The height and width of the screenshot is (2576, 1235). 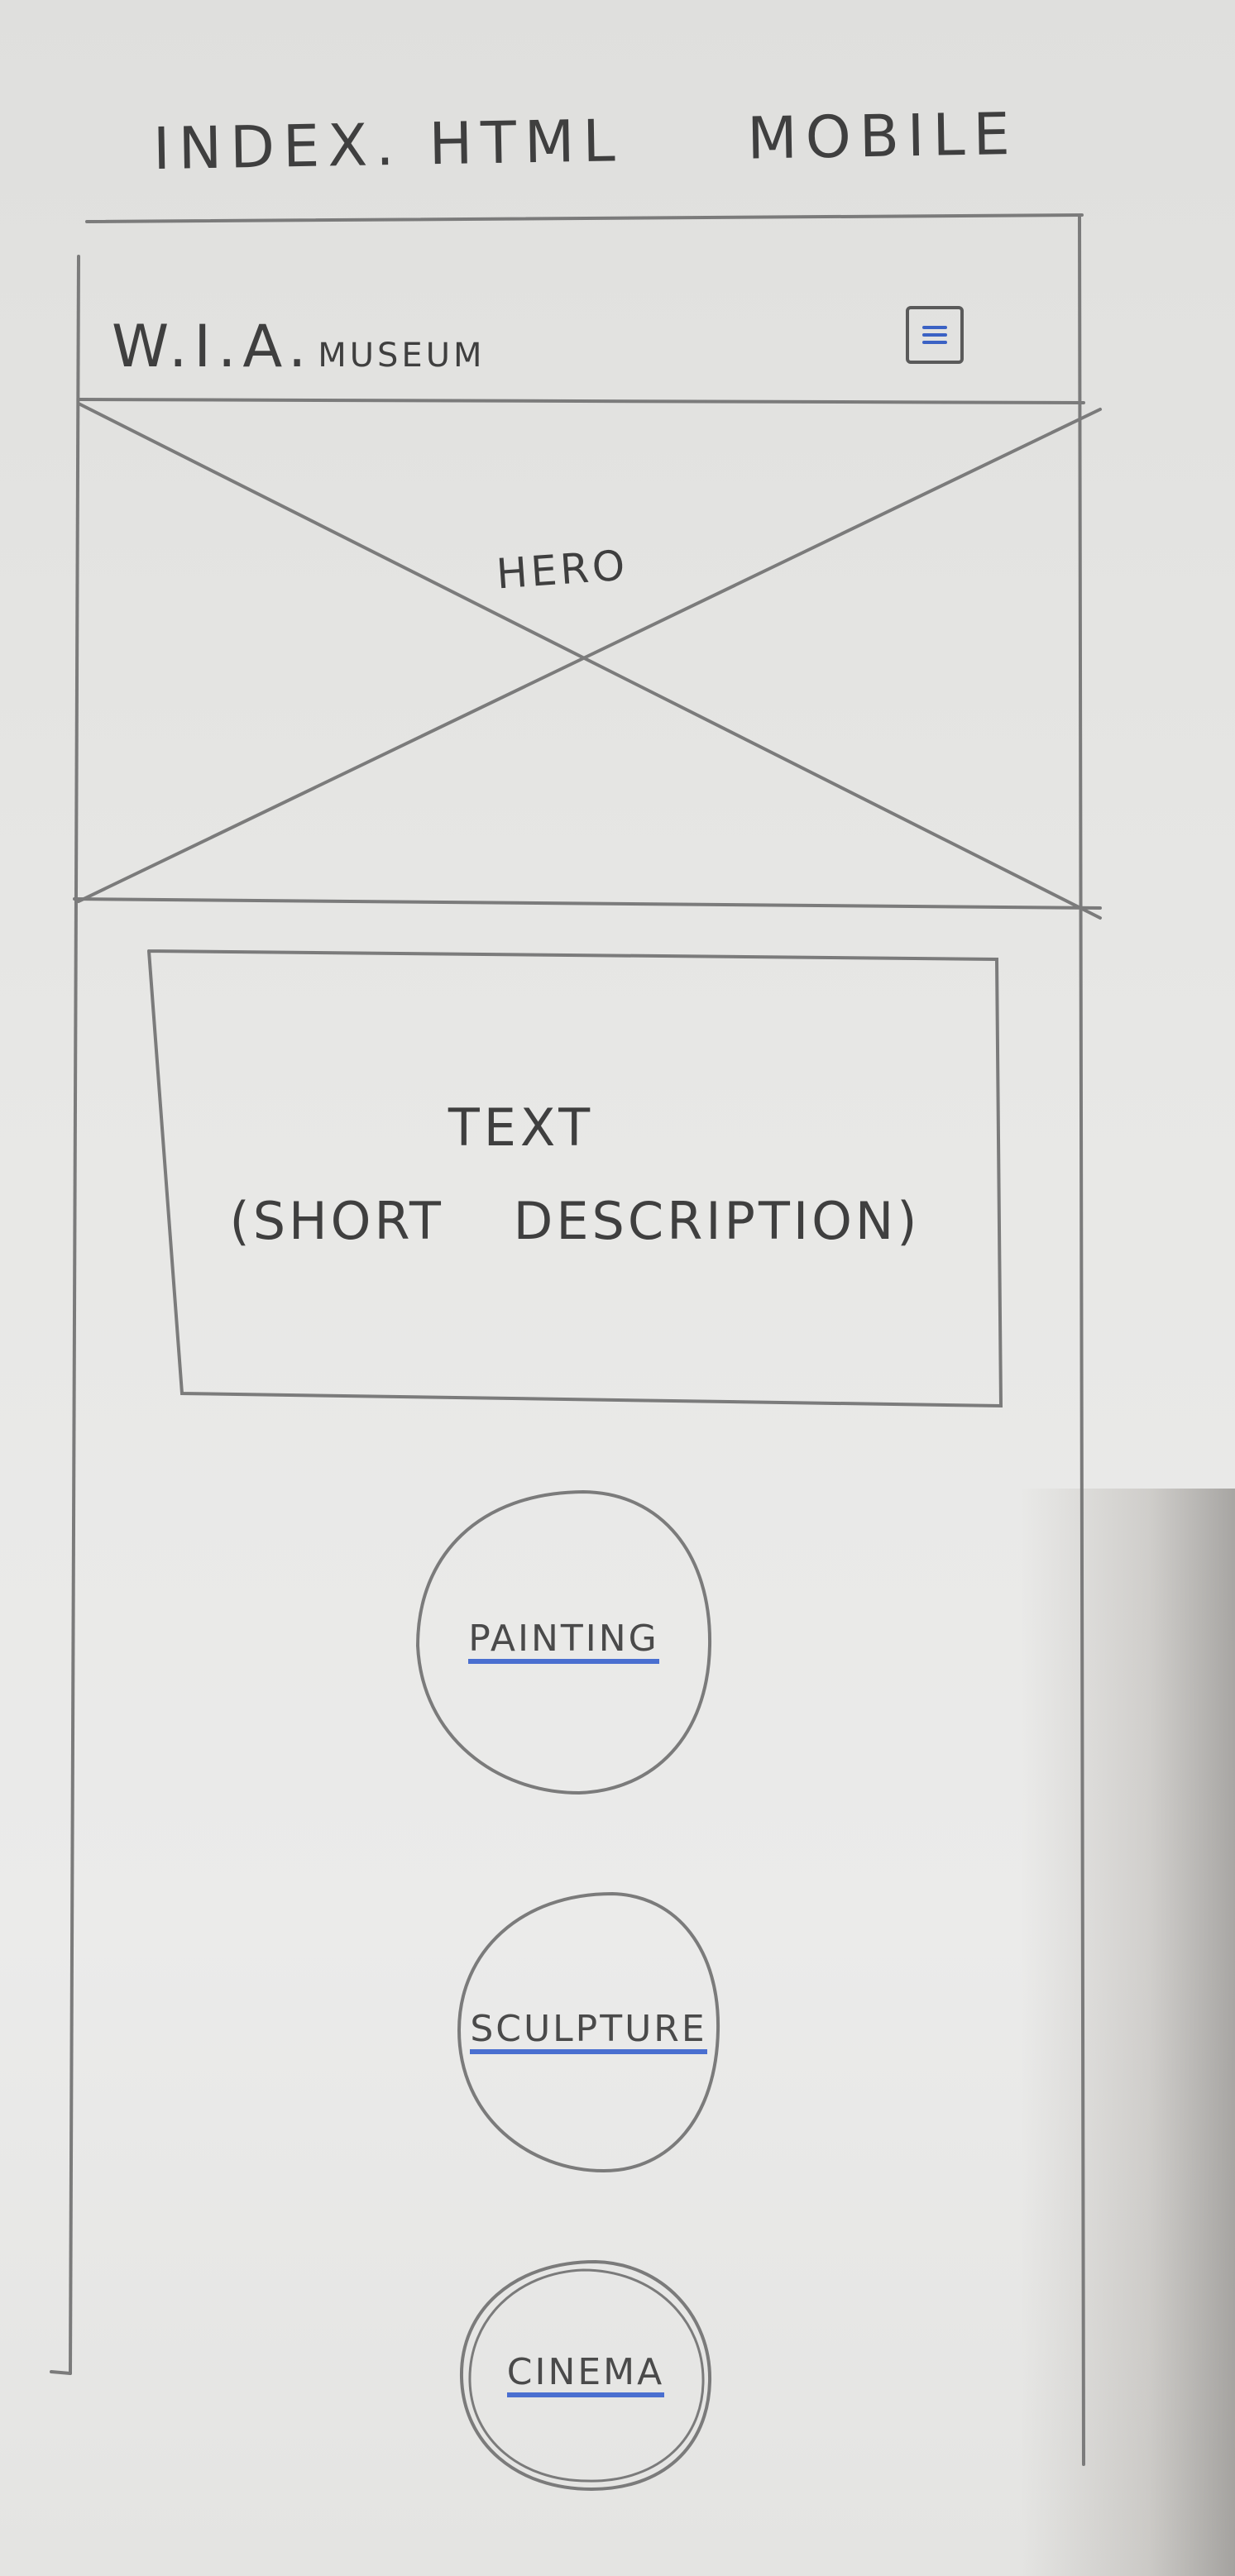 What do you see at coordinates (521, 1127) in the screenshot?
I see `intro-title: TEXT` at bounding box center [521, 1127].